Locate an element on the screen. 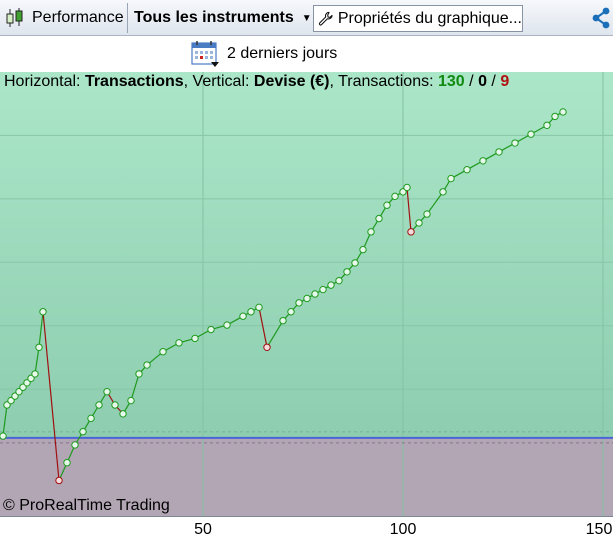 This screenshot has height=542, width=613. neutral-count: 0 is located at coordinates (482, 81).